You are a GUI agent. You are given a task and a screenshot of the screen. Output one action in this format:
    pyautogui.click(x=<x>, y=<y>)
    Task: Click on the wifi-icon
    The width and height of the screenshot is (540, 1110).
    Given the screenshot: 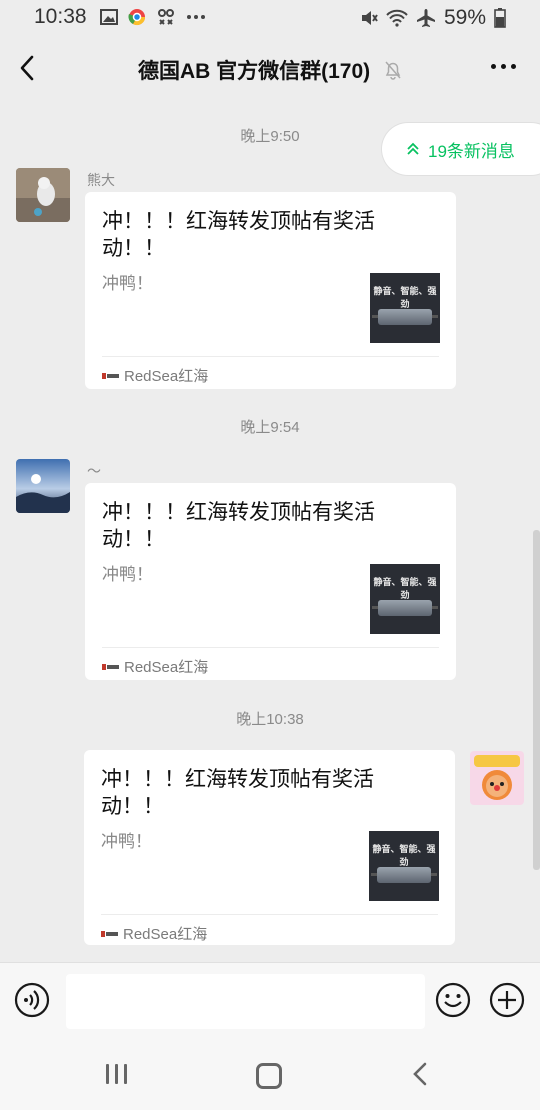 What is the action you would take?
    pyautogui.click(x=397, y=18)
    